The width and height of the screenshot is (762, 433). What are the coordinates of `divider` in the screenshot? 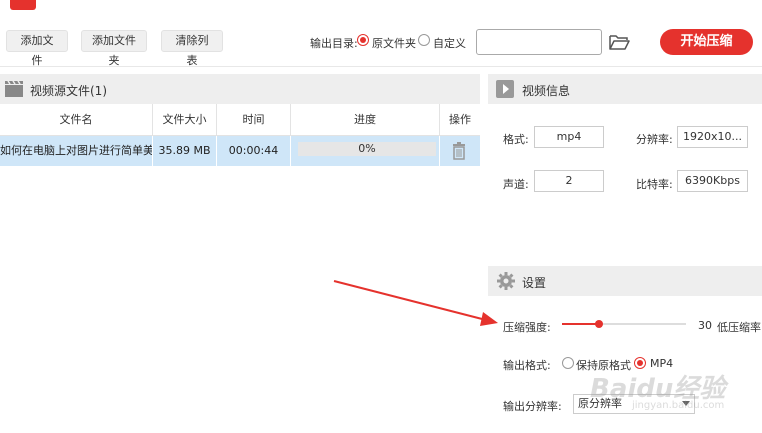 It's located at (381, 66).